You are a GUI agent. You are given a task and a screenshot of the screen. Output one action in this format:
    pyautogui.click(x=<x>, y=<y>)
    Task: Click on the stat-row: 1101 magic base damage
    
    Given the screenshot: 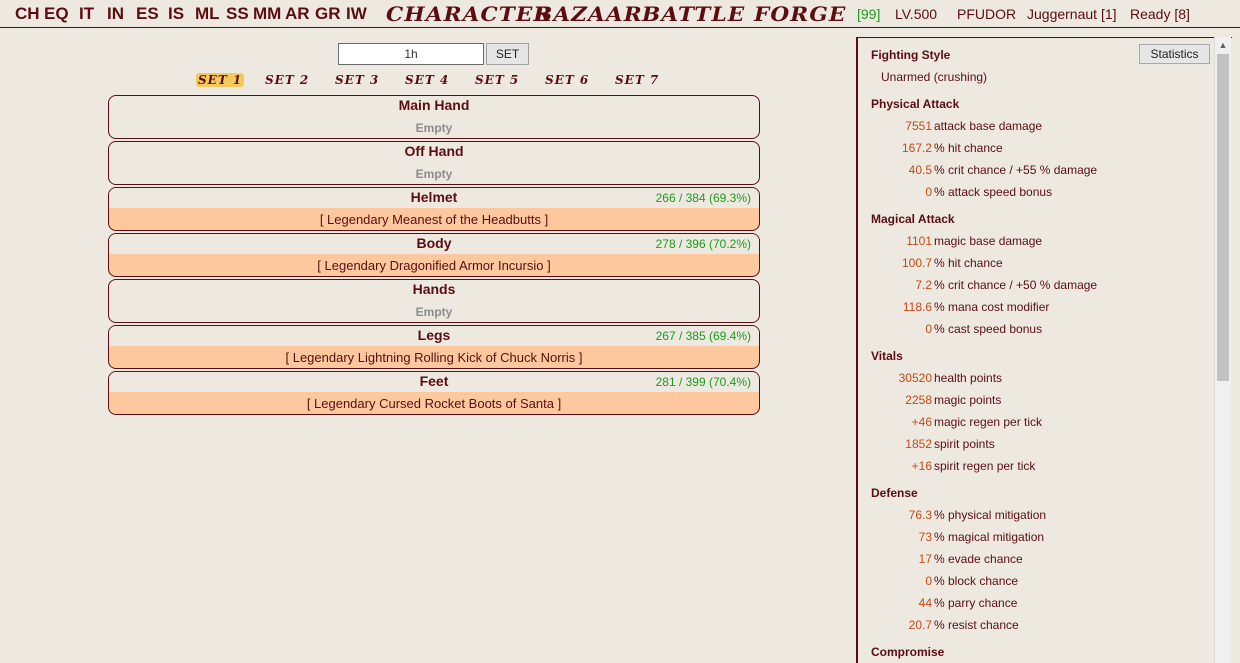 What is the action you would take?
    pyautogui.click(x=1035, y=242)
    